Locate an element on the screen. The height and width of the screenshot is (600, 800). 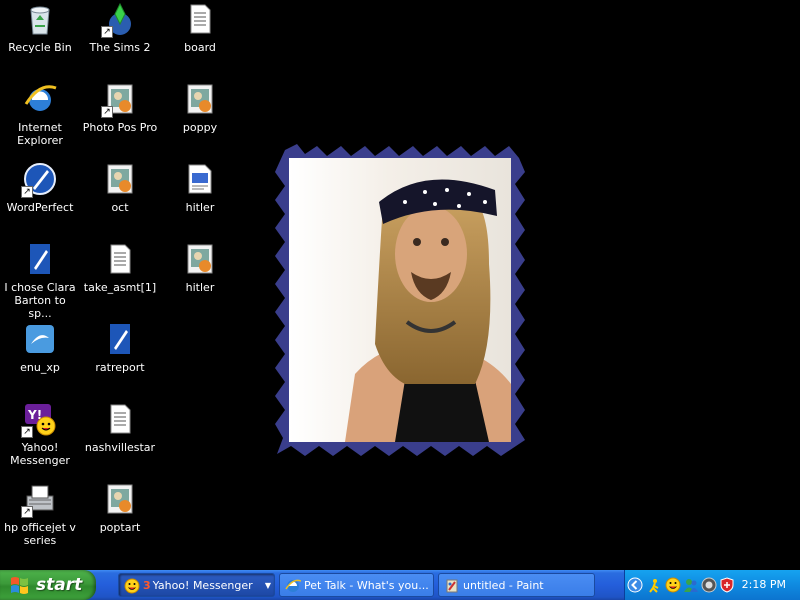
desktop-icon-hitler-image: hitler is located at coordinates (200, 268).